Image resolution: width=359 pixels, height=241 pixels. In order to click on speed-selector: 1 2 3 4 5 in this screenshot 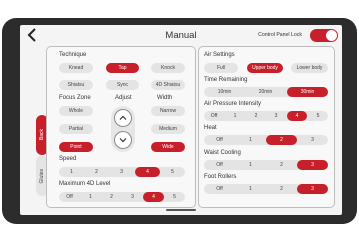, I will do `click(122, 172)`.